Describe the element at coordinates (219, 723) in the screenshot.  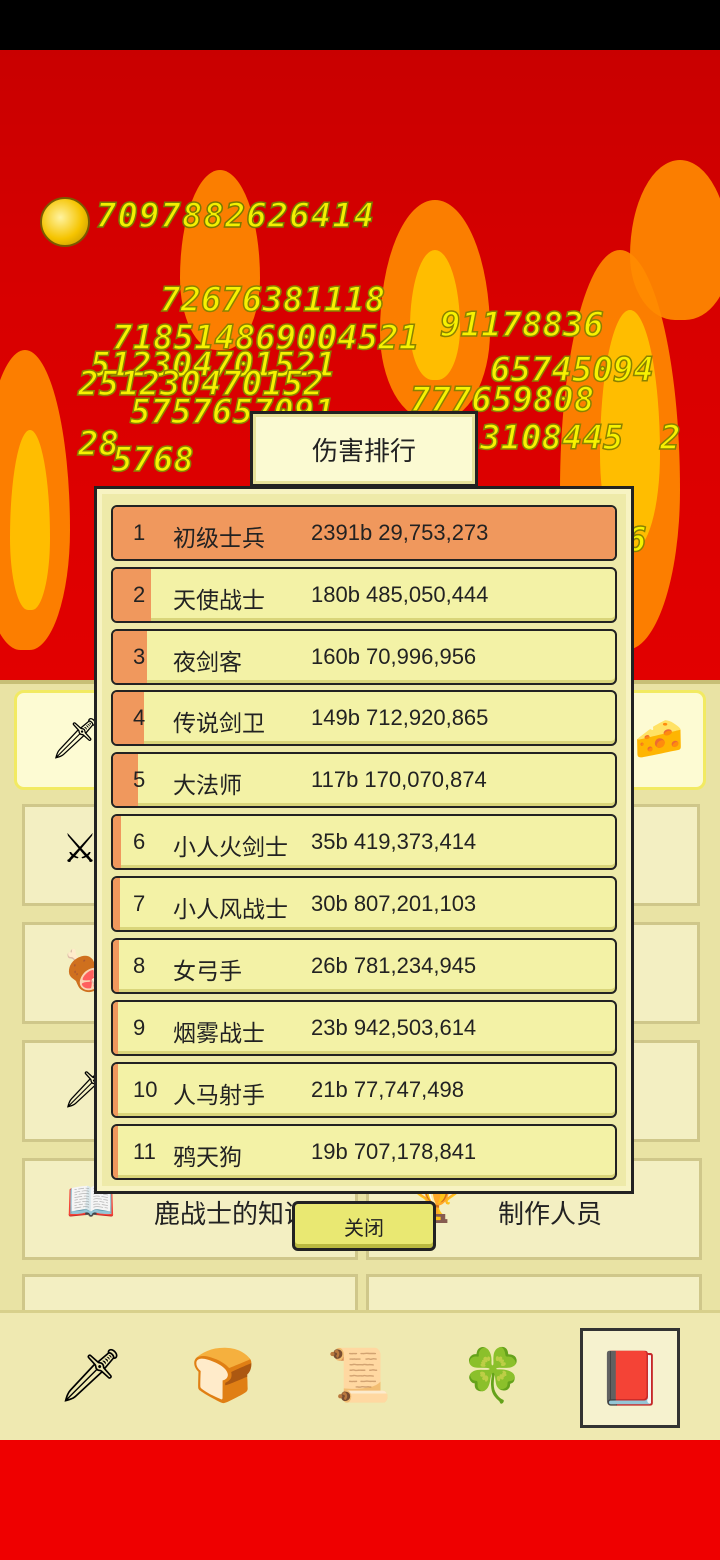
I see `hero-name: 传说剑卫` at that location.